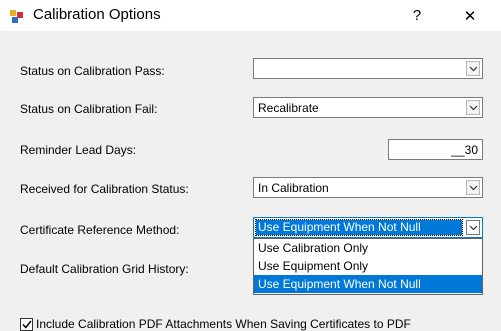 The image size is (501, 331). What do you see at coordinates (104, 189) in the screenshot?
I see `received-status-label: Received for Calibration Status:` at bounding box center [104, 189].